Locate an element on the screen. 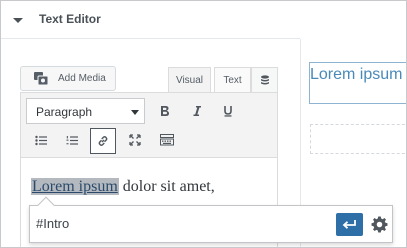 The height and width of the screenshot is (248, 407). toolbar-toggle-button is located at coordinates (167, 140).